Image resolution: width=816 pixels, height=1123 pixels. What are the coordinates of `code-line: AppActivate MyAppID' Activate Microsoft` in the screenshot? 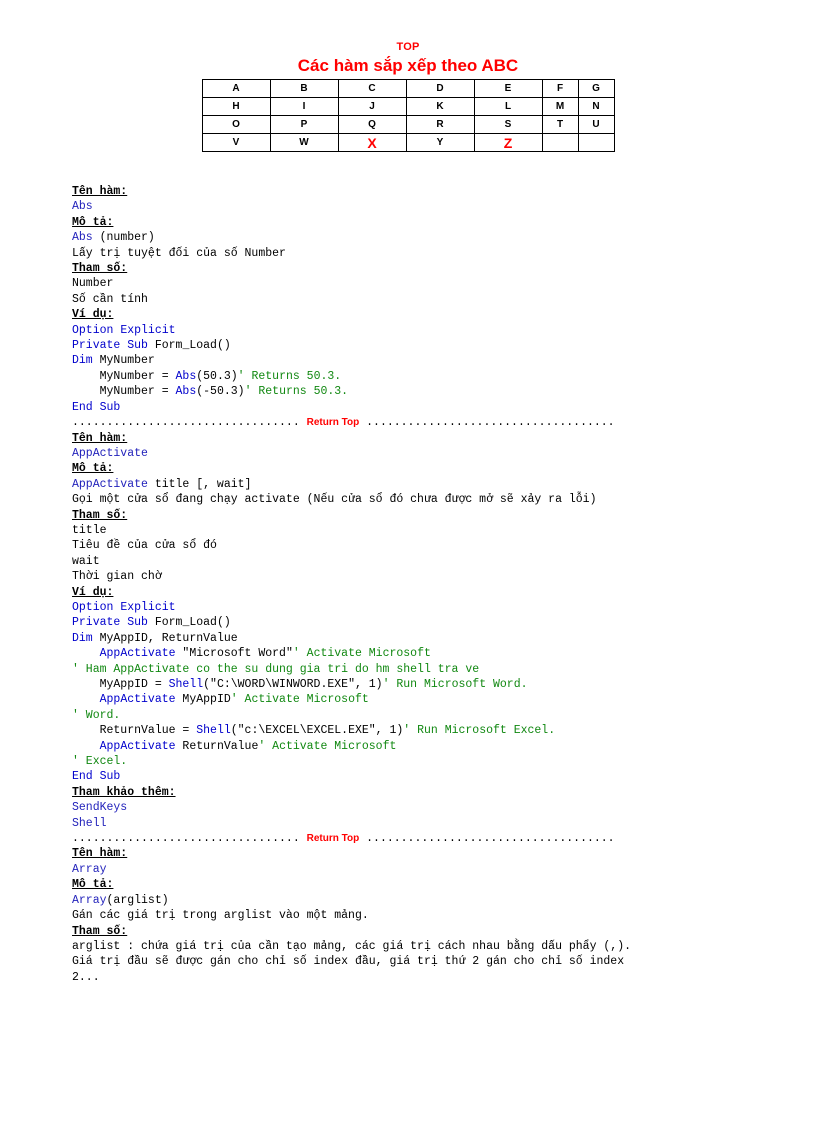 It's located at (427, 699).